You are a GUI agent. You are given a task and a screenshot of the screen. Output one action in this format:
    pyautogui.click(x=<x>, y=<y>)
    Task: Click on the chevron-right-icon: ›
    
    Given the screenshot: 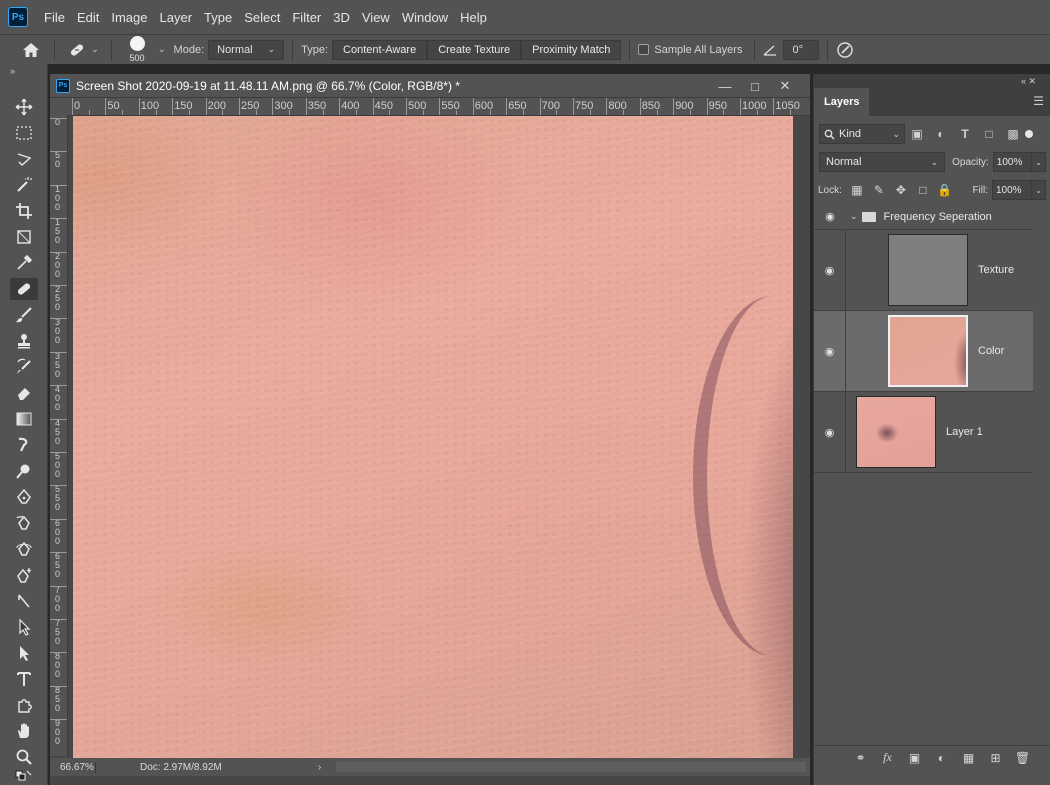 What is the action you would take?
    pyautogui.click(x=298, y=767)
    